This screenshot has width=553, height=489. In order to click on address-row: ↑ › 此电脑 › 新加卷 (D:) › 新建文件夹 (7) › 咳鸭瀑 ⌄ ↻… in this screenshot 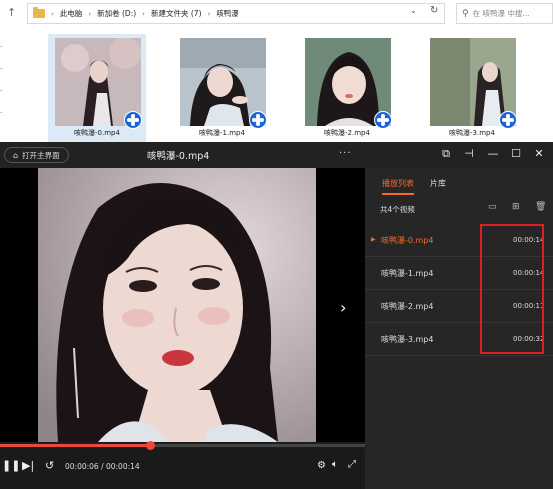, I will do `click(276, 14)`.